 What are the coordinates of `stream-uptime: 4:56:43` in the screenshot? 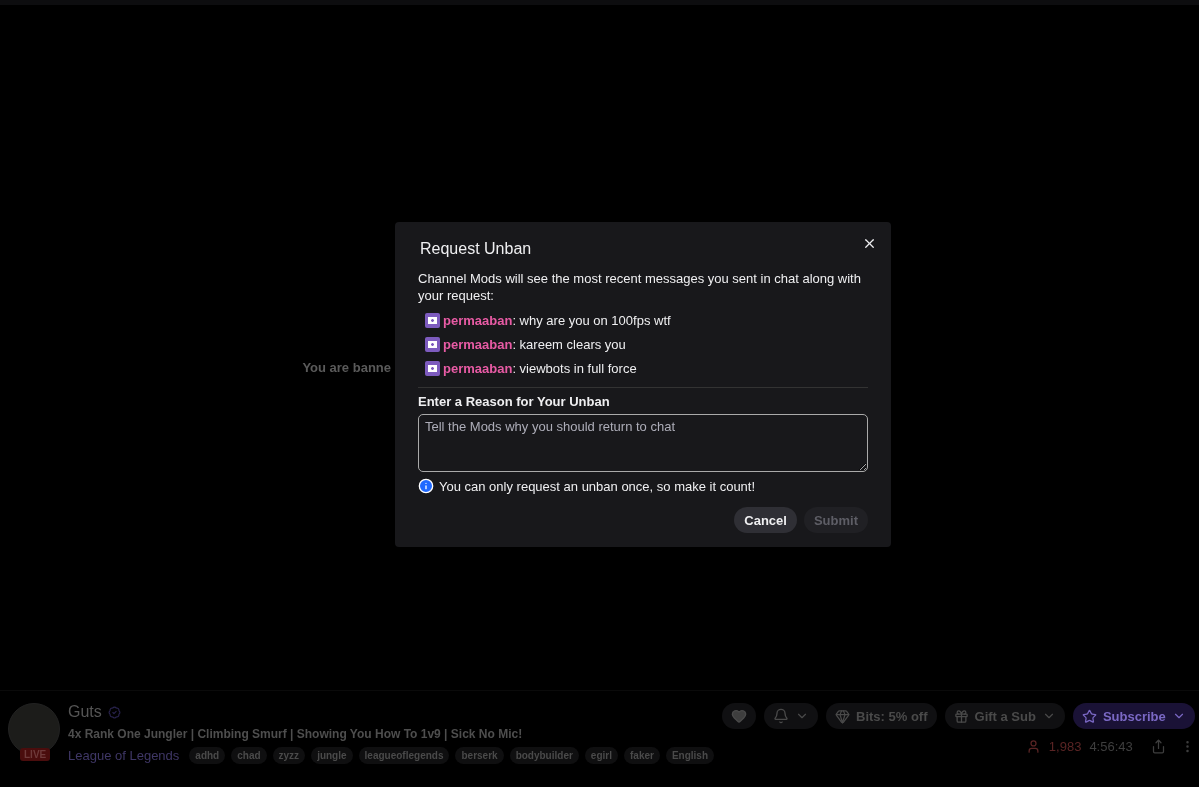 It's located at (1111, 746).